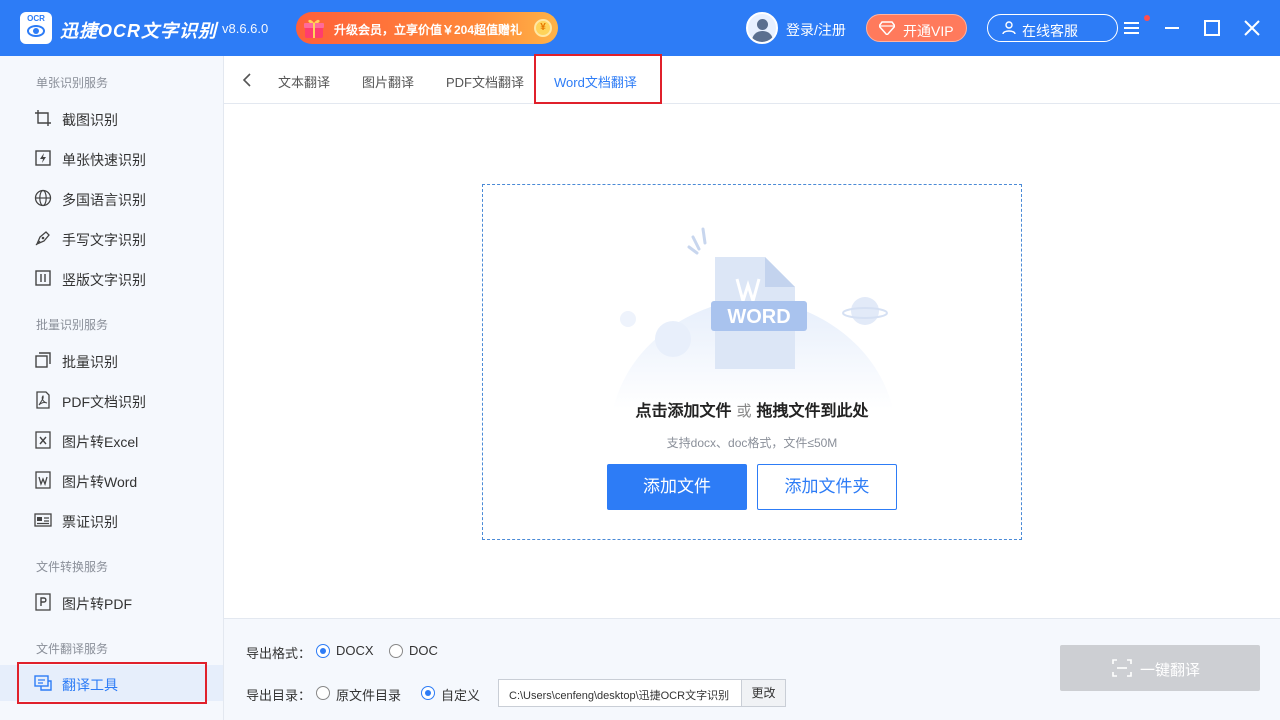 Image resolution: width=1280 pixels, height=720 pixels. What do you see at coordinates (396, 651) in the screenshot?
I see `radio-doc` at bounding box center [396, 651].